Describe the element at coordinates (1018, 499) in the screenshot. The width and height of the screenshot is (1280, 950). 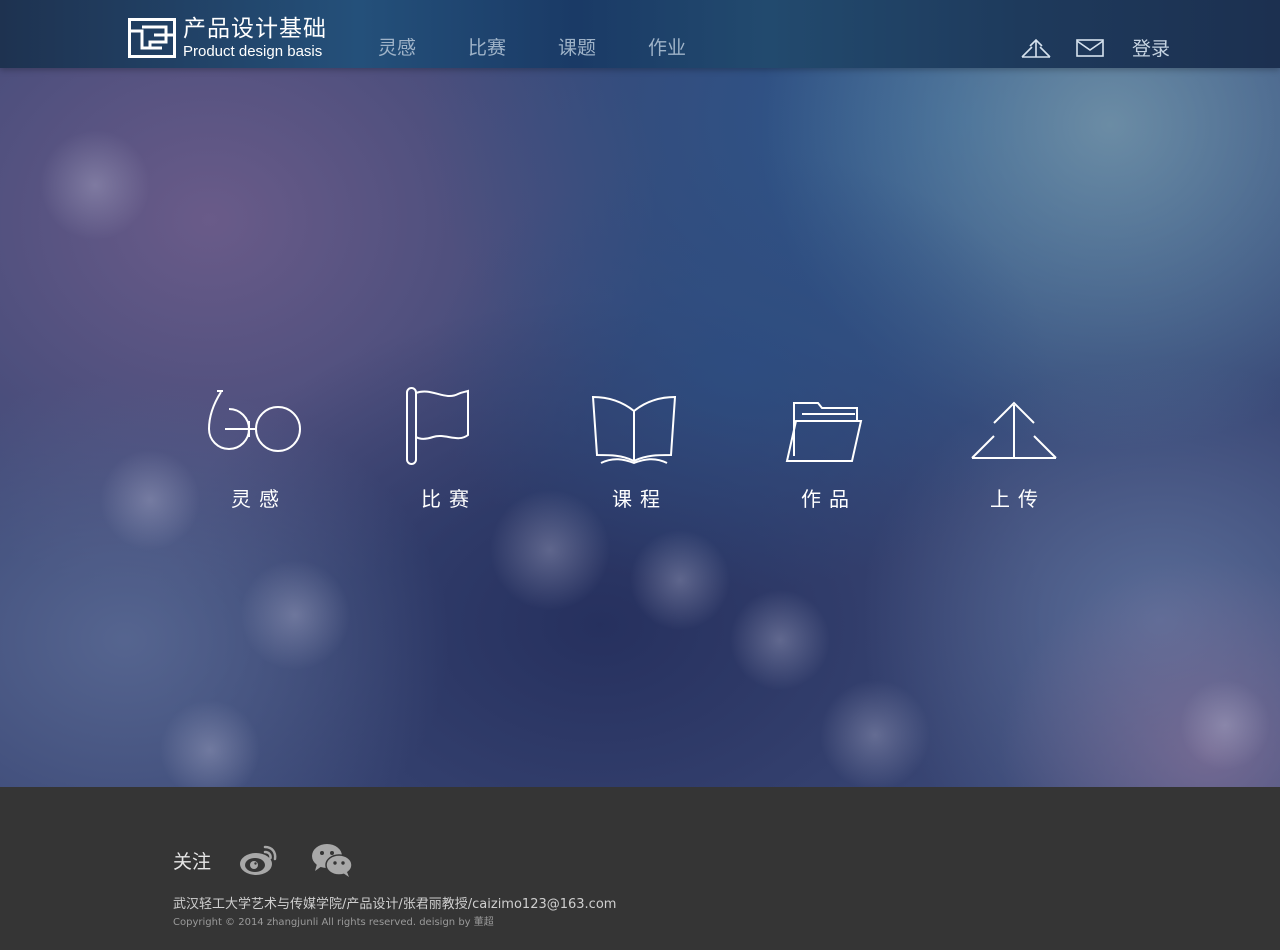
I see `category-label: 上传` at that location.